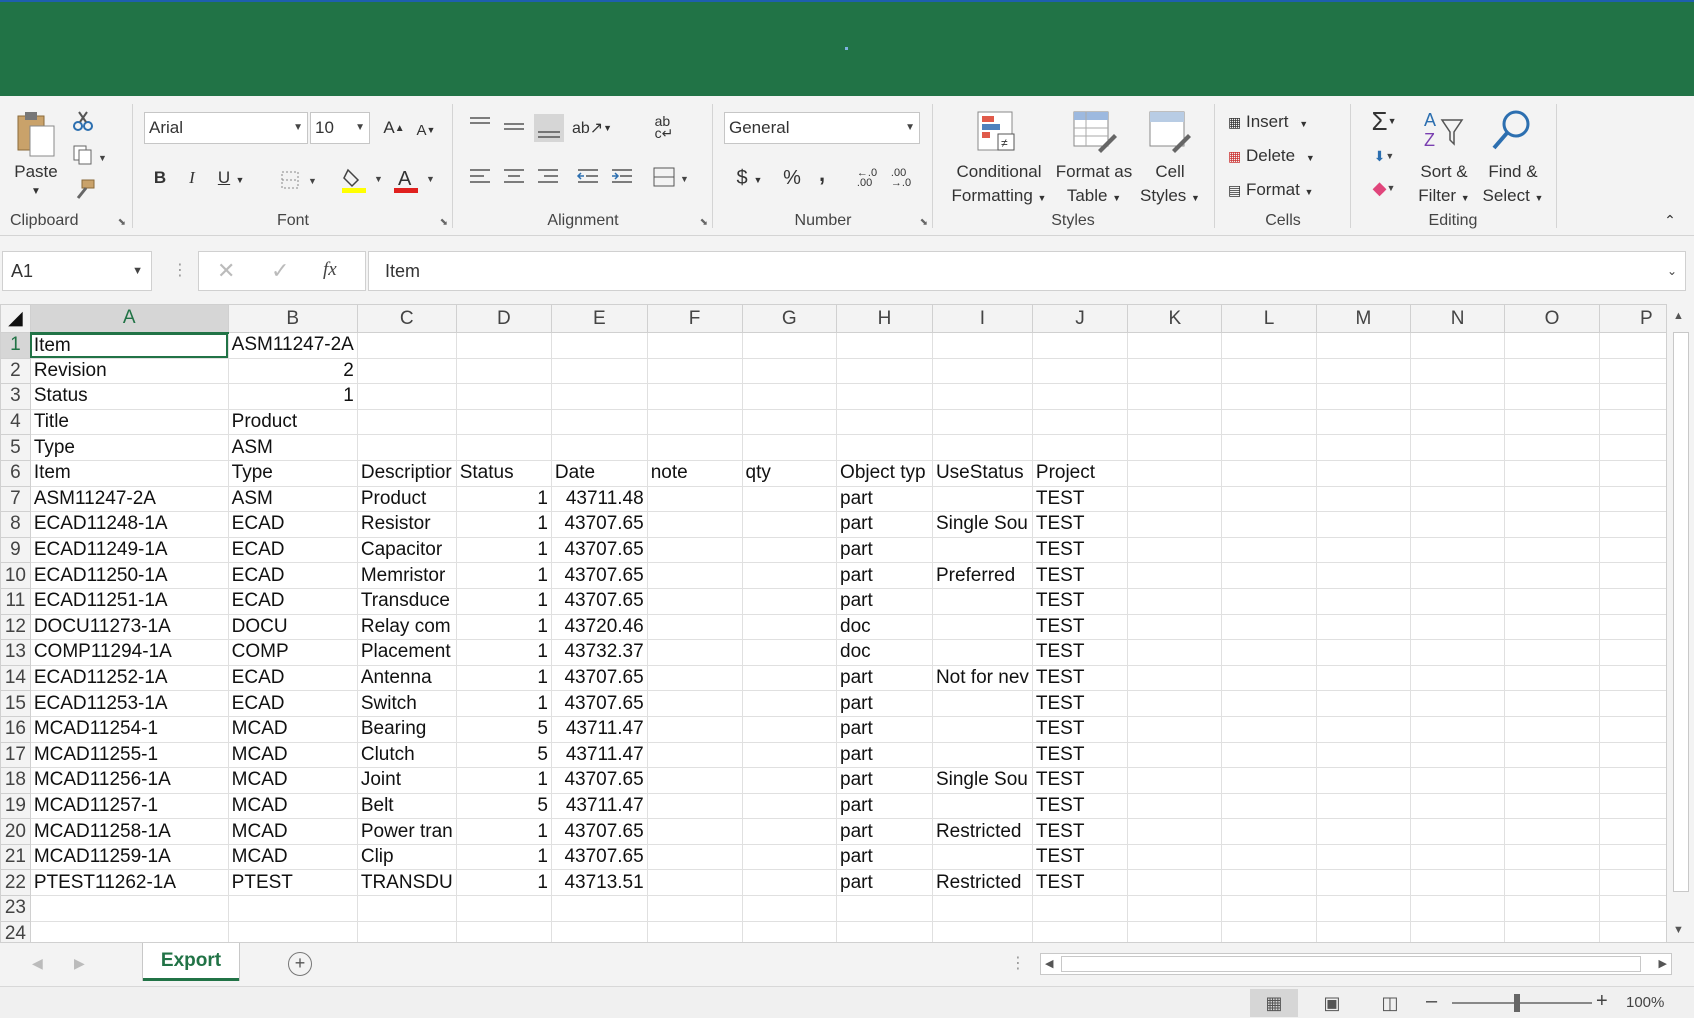 This screenshot has width=1694, height=1018. I want to click on cell-k15, so click(1175, 703).